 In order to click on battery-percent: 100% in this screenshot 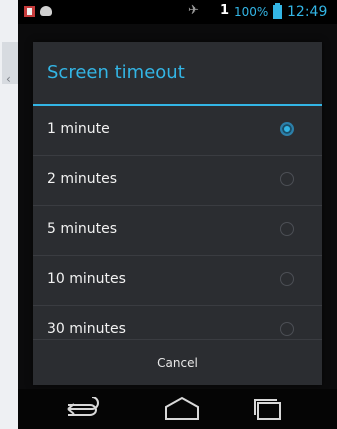, I will do `click(251, 12)`.